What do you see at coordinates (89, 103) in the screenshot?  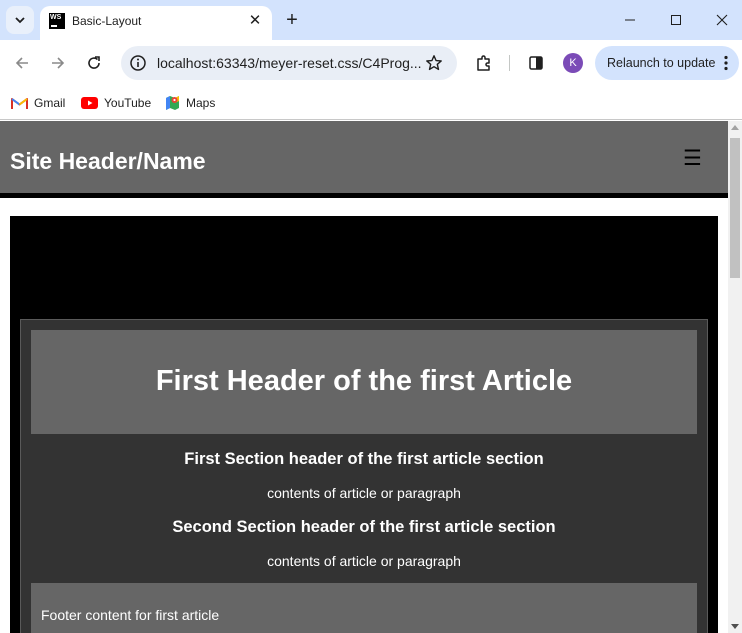 I see `youtube-icon` at bounding box center [89, 103].